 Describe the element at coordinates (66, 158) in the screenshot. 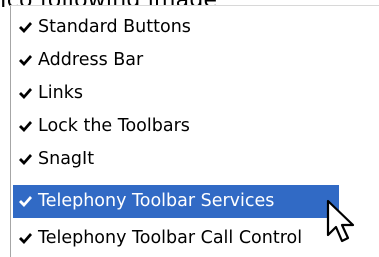

I see `menu-item-label: SnagIt` at that location.